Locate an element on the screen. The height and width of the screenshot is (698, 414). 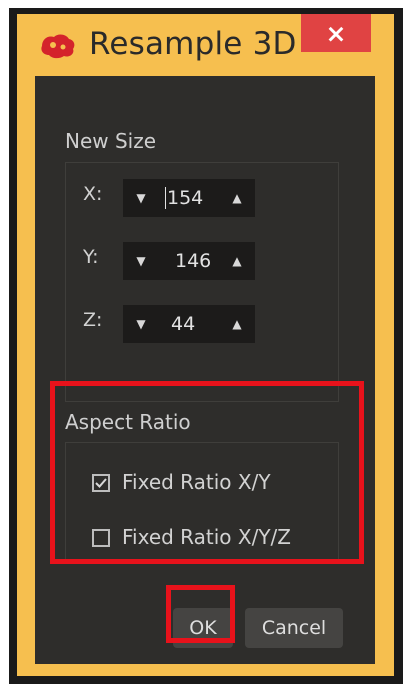
x-spinbox: ▼ 154 ▲ is located at coordinates (189, 198).